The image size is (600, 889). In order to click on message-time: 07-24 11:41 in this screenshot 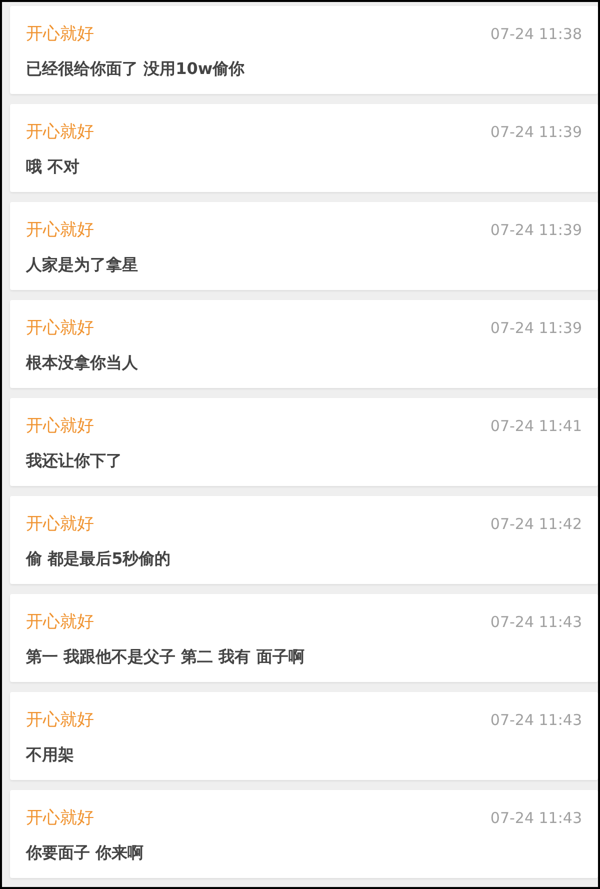, I will do `click(536, 425)`.